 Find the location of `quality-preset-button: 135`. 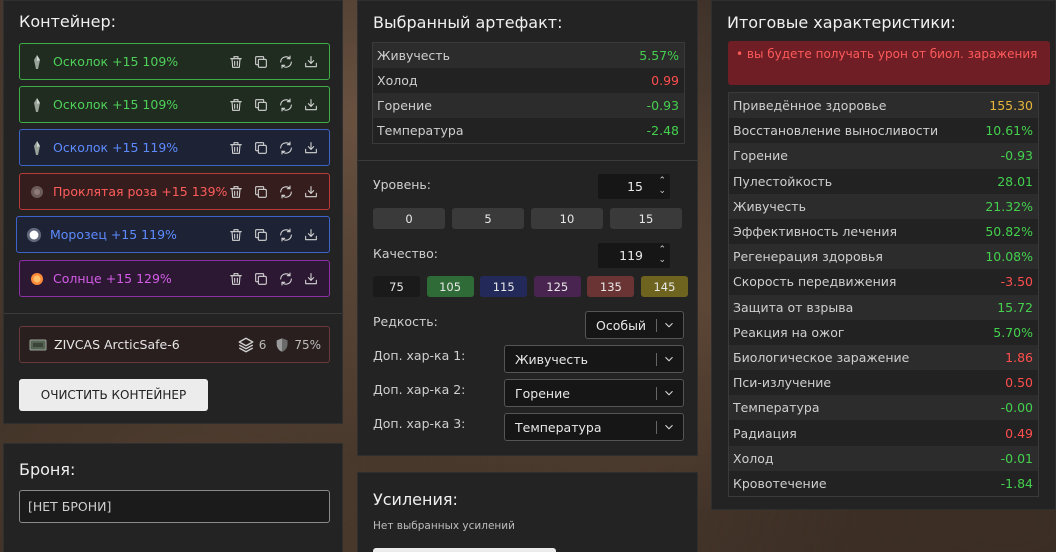

quality-preset-button: 135 is located at coordinates (611, 286).